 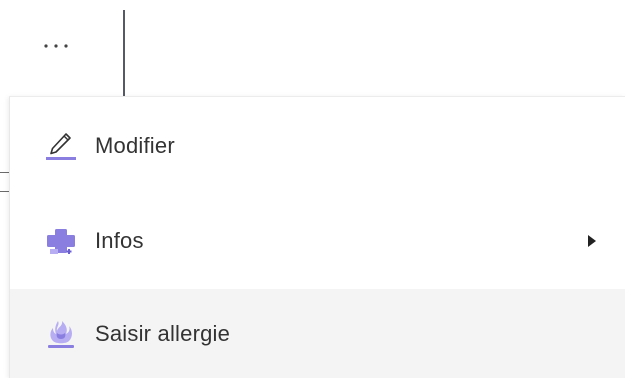 I want to click on toolbar-divider, so click(x=124, y=53).